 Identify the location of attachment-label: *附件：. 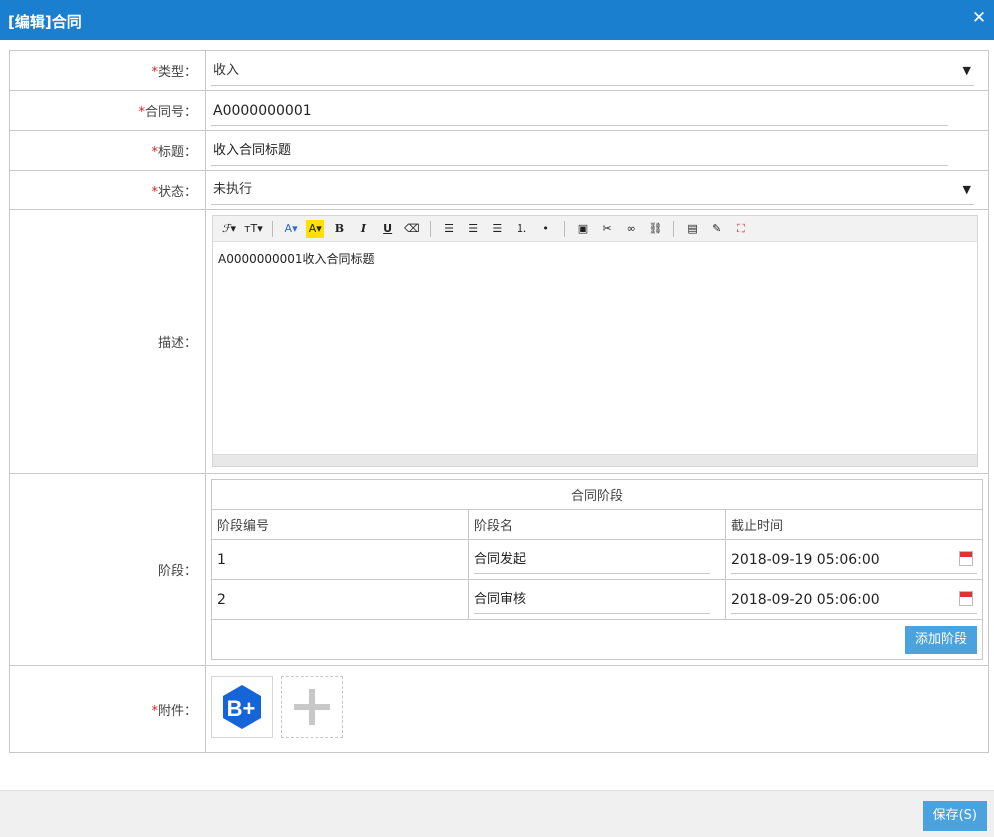
(107, 709).